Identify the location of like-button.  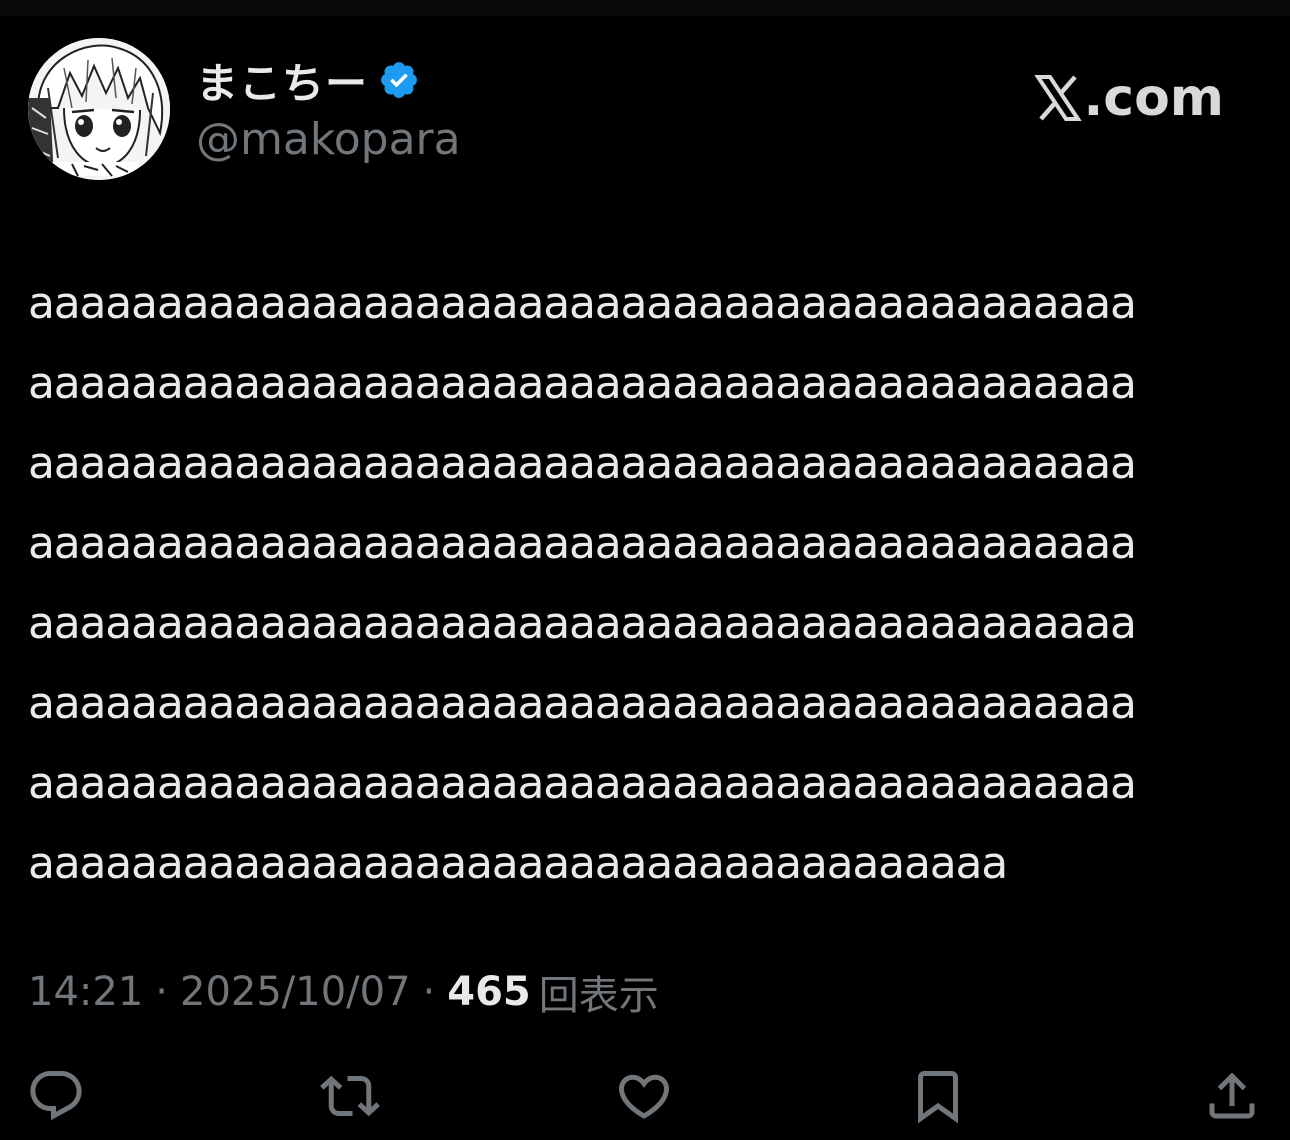
(644, 1096).